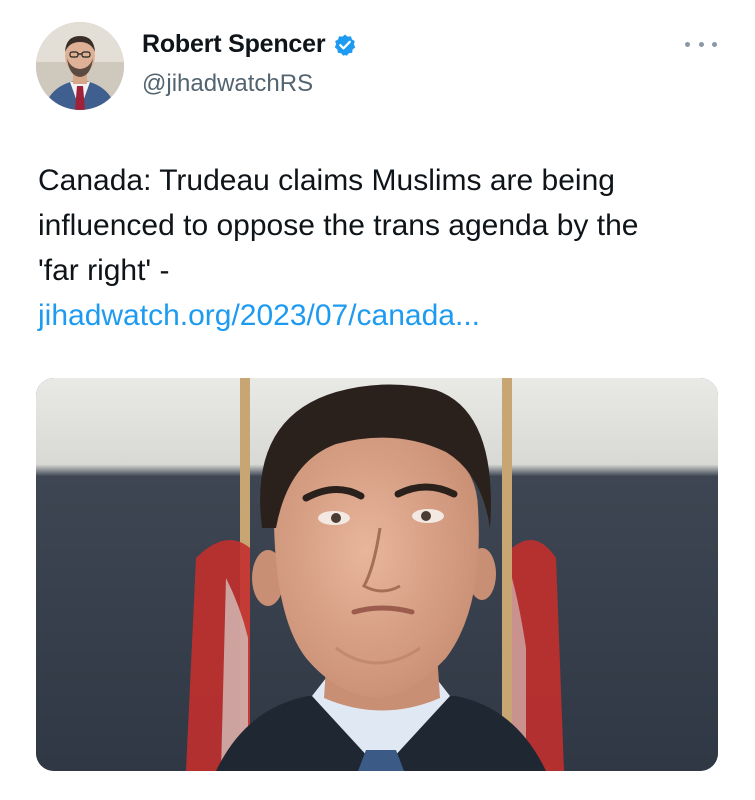 The width and height of the screenshot is (755, 800). Describe the element at coordinates (234, 44) in the screenshot. I see `author-display-name: Robert Spencer` at that location.